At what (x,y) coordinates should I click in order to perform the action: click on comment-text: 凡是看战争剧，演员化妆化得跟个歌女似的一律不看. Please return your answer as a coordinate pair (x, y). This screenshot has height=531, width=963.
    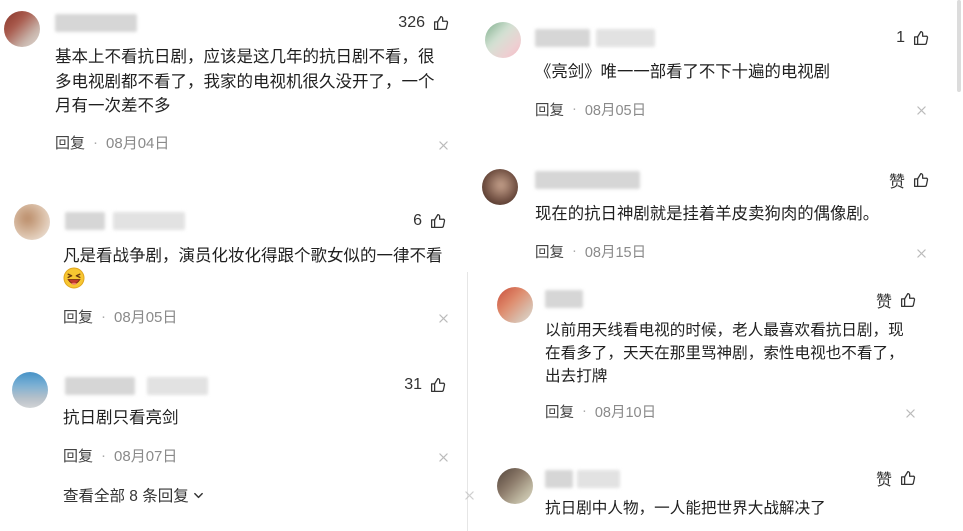
    Looking at the image, I should click on (253, 256).